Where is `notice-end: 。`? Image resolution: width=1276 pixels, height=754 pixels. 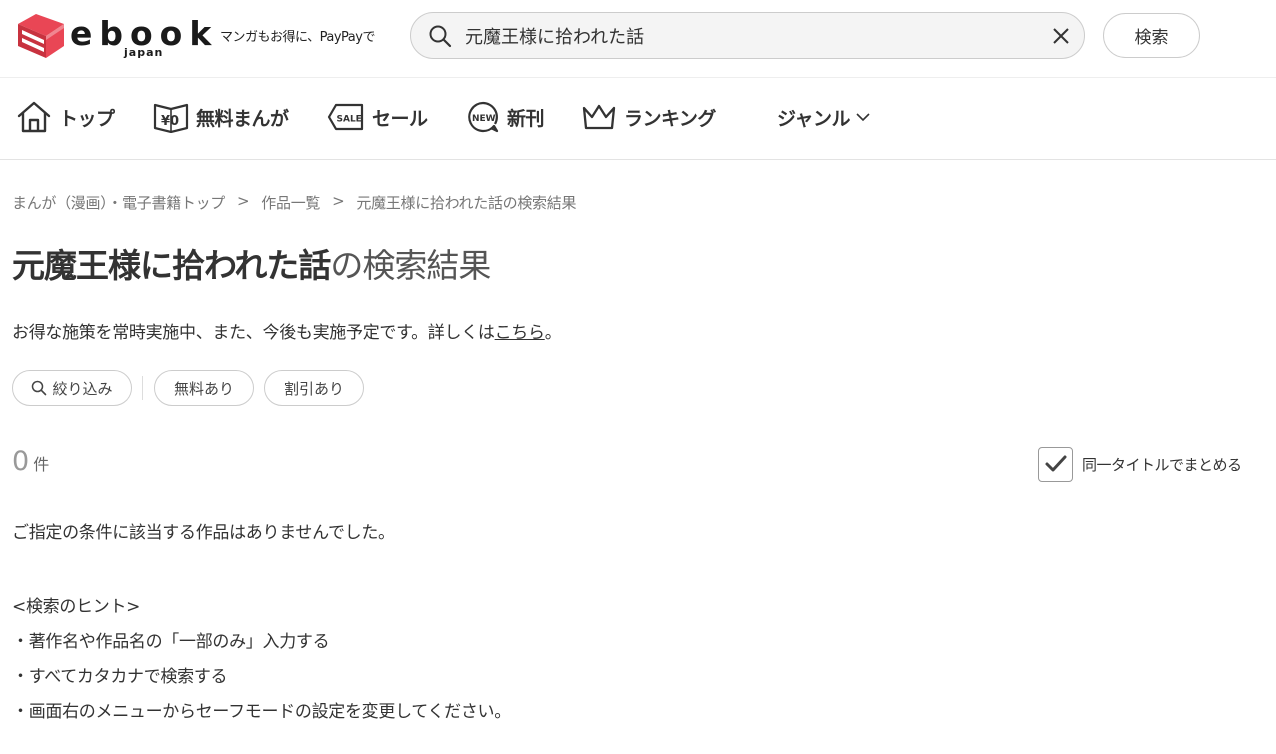
notice-end: 。 is located at coordinates (553, 333).